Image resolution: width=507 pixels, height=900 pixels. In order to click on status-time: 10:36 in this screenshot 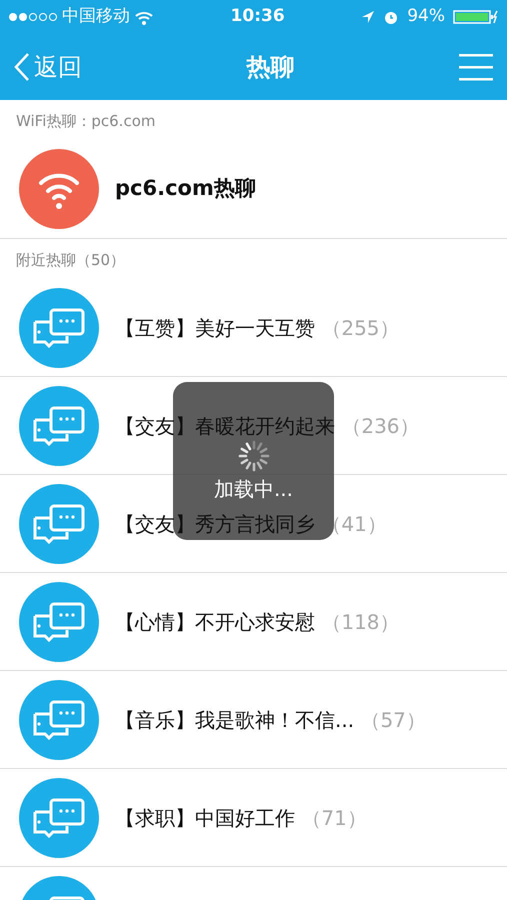, I will do `click(257, 16)`.